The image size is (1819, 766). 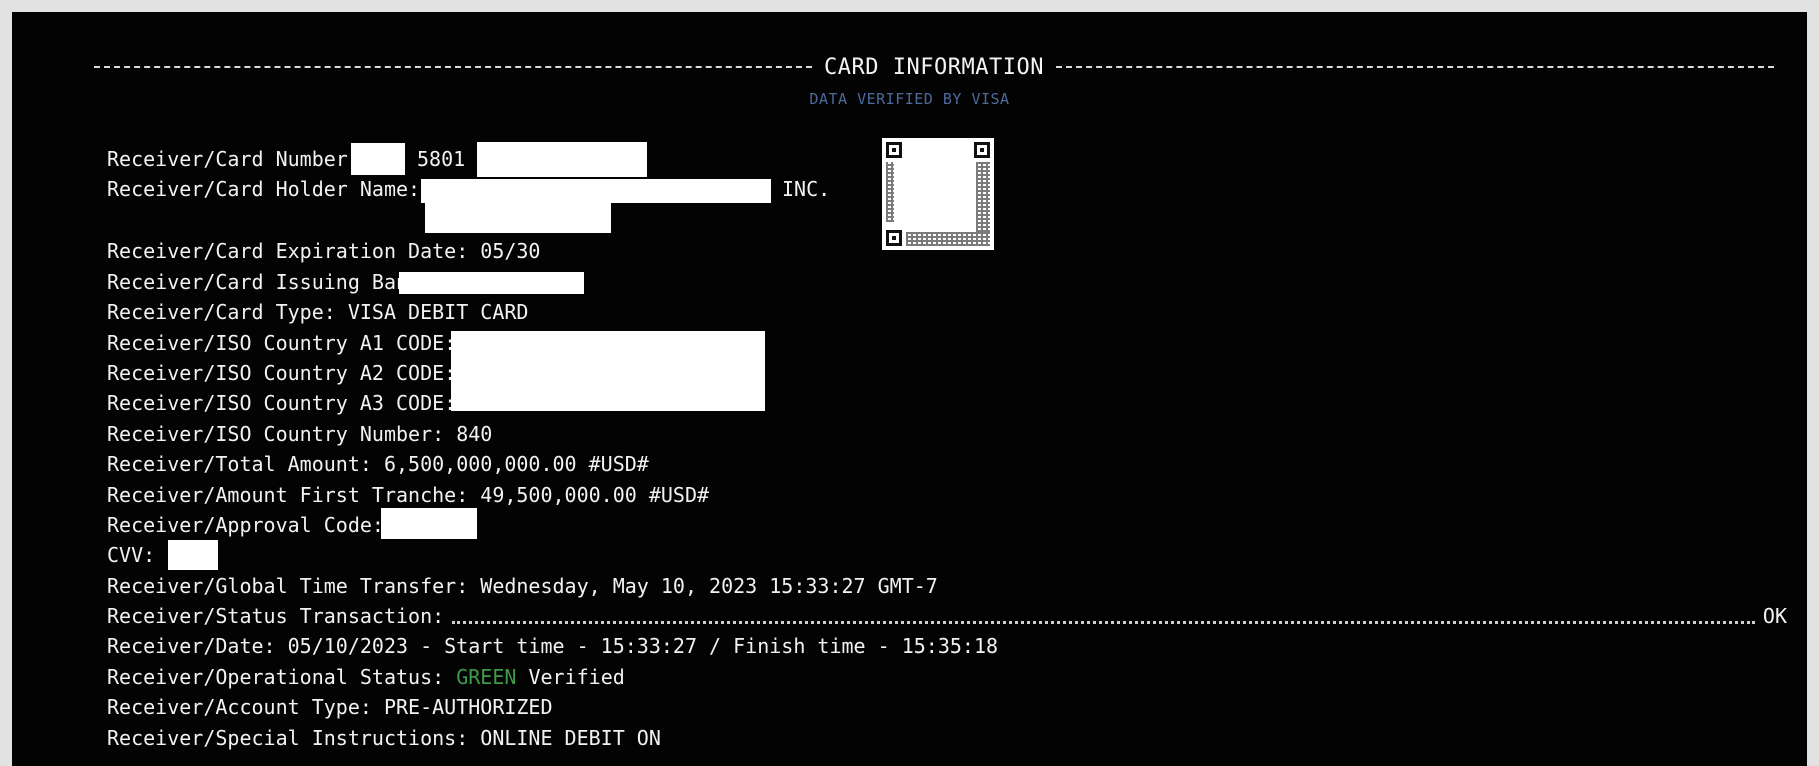 I want to click on operational-value: Verified, so click(x=576, y=676).